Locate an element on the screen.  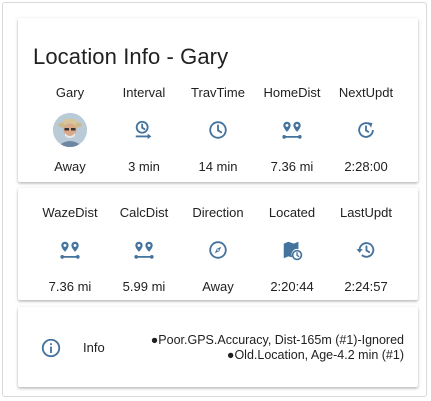
glance-calcdist: CalcDist 5.99 mi is located at coordinates (144, 250).